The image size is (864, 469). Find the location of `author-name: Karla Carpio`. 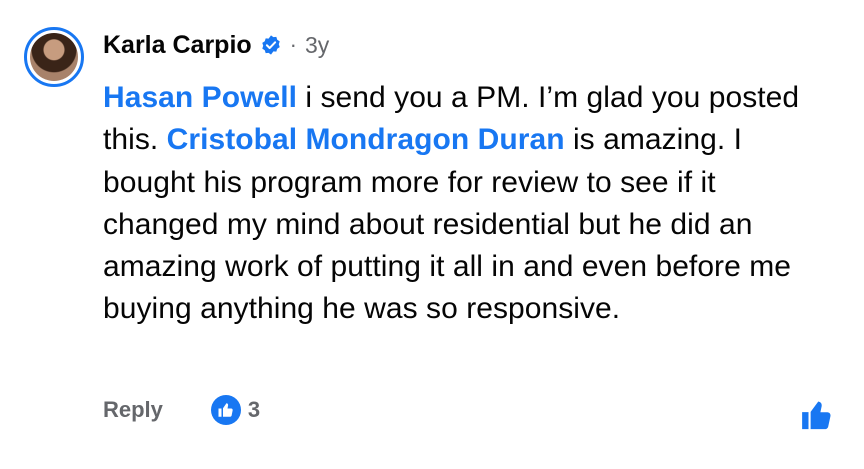

author-name: Karla Carpio is located at coordinates (177, 45).